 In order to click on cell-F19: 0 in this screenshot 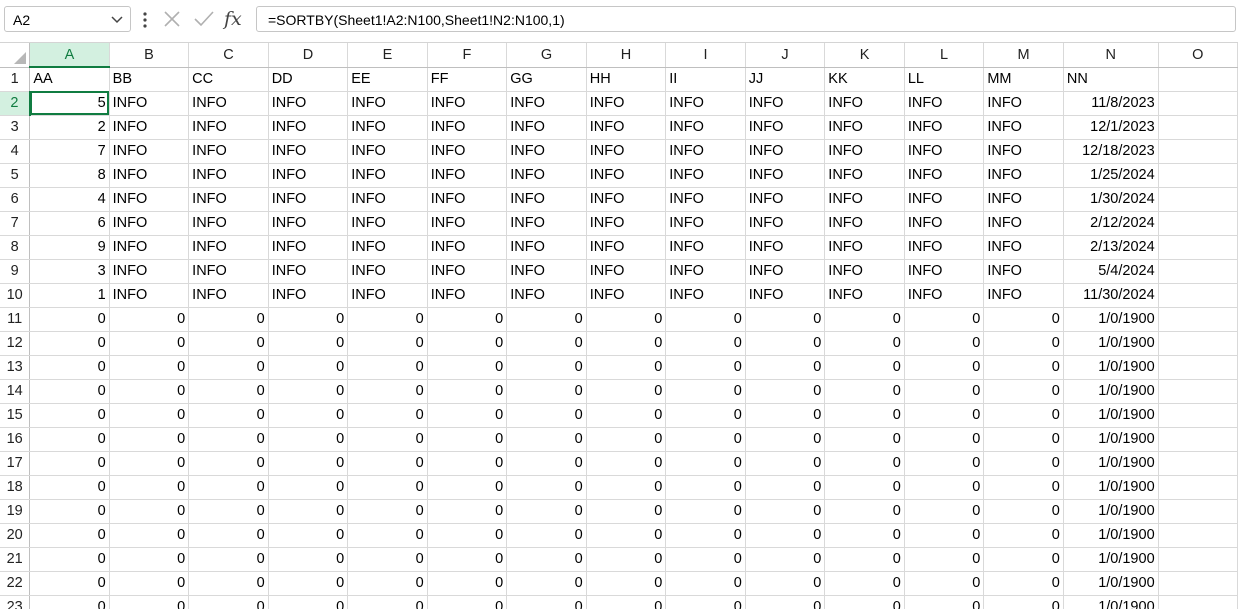, I will do `click(467, 511)`.